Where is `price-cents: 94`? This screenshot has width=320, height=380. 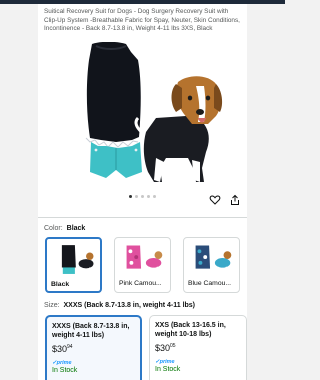 price-cents: 94 is located at coordinates (70, 347).